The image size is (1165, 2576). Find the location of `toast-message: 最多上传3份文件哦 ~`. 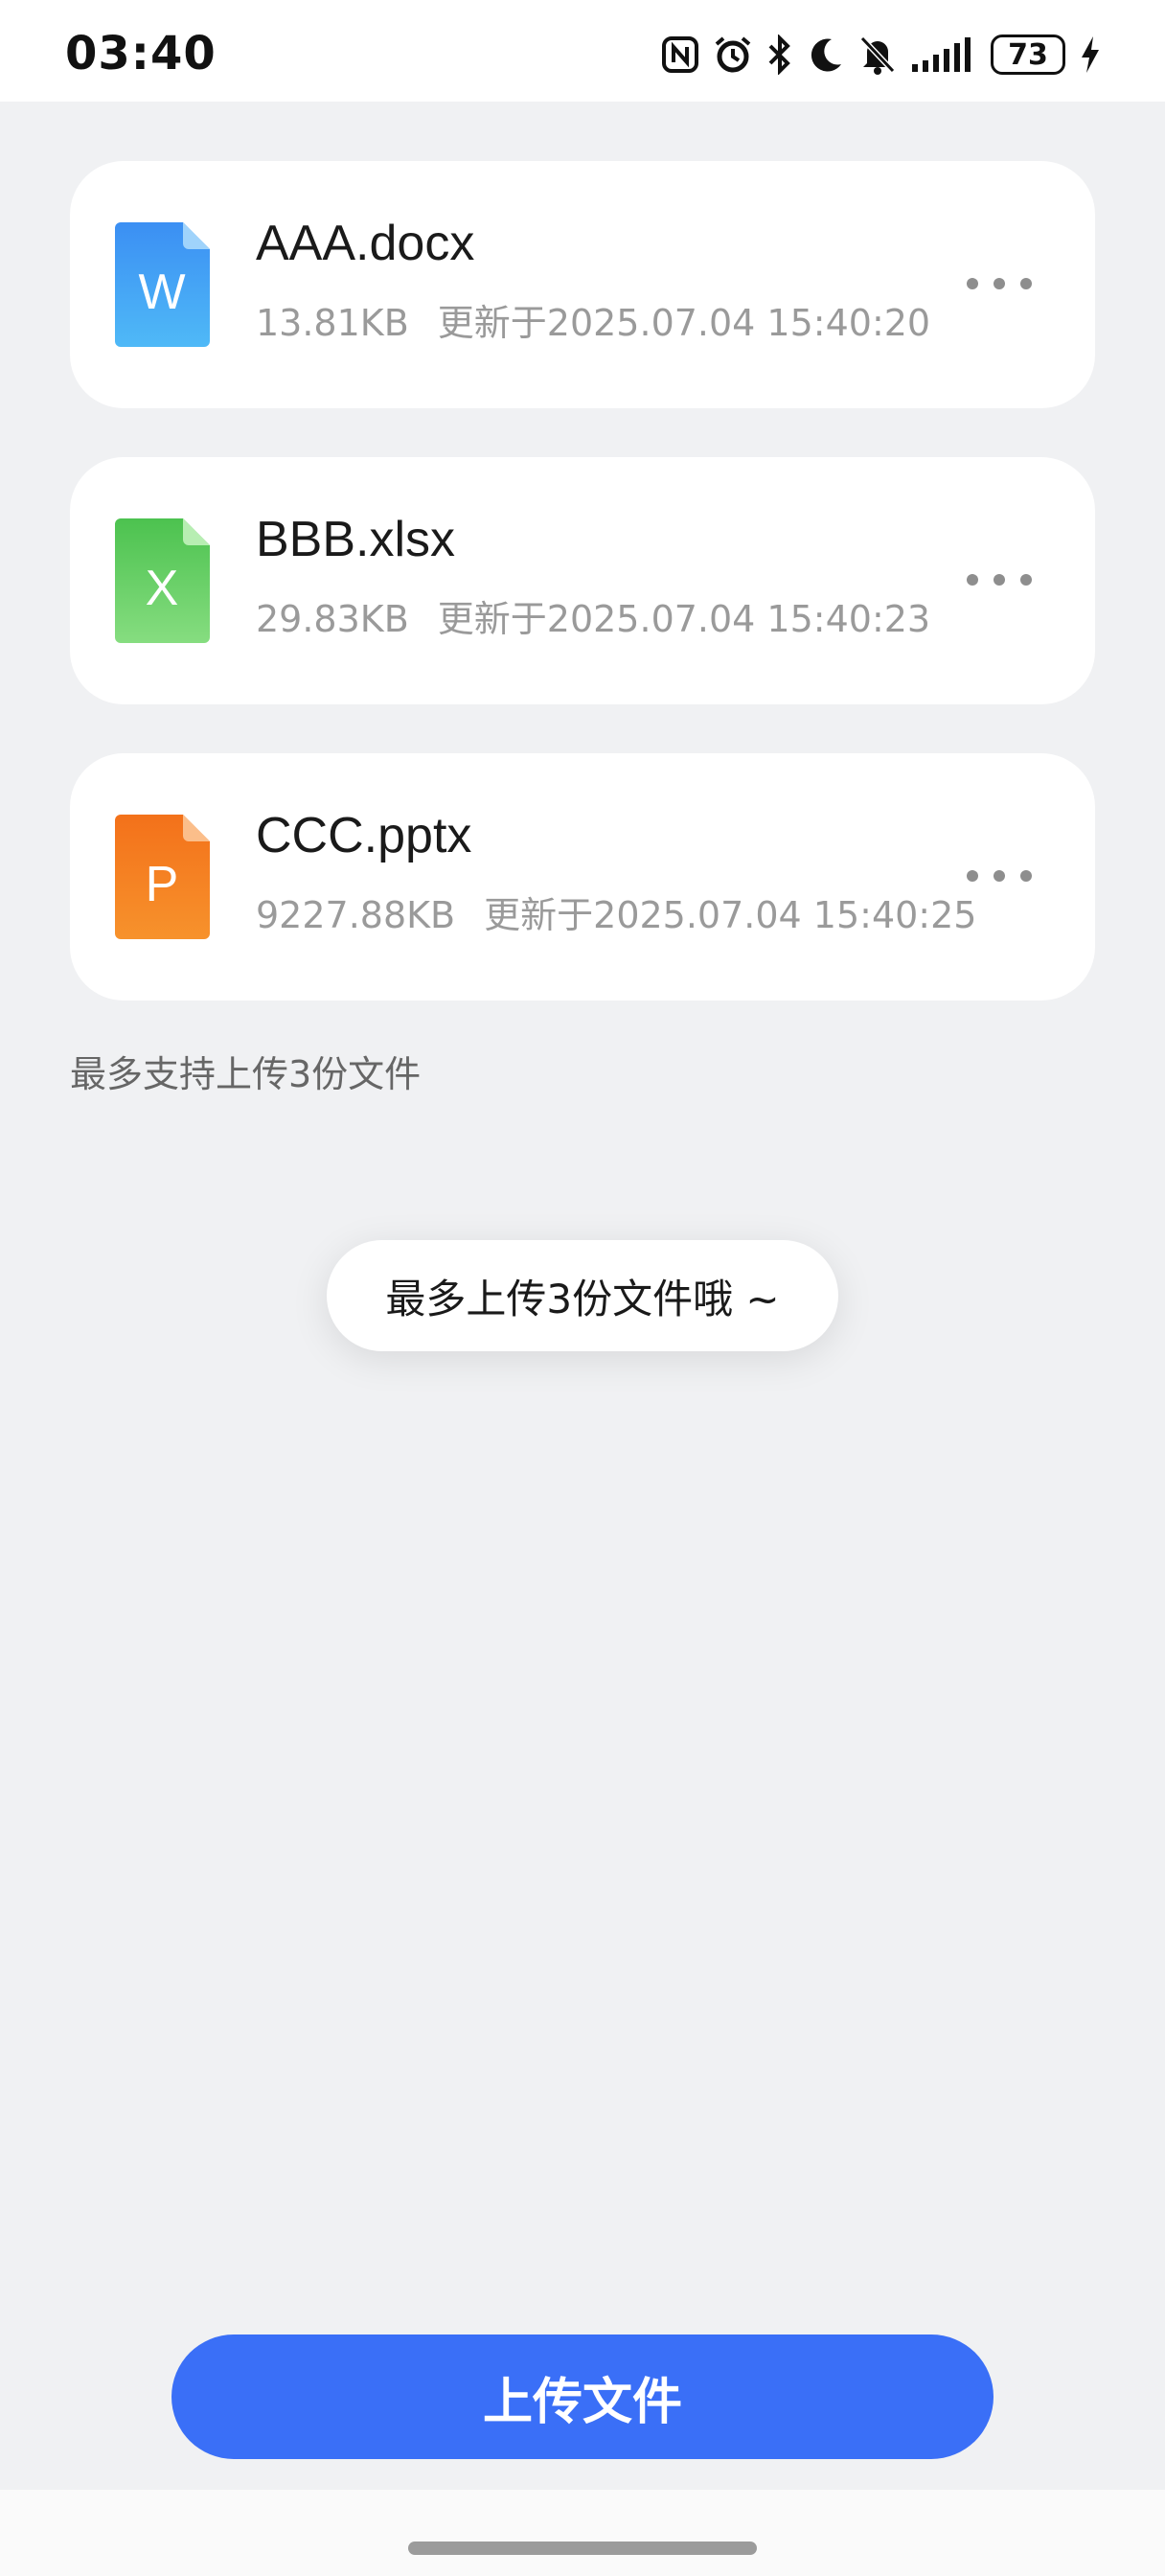

toast-message: 最多上传3份文件哦 ~ is located at coordinates (582, 1295).